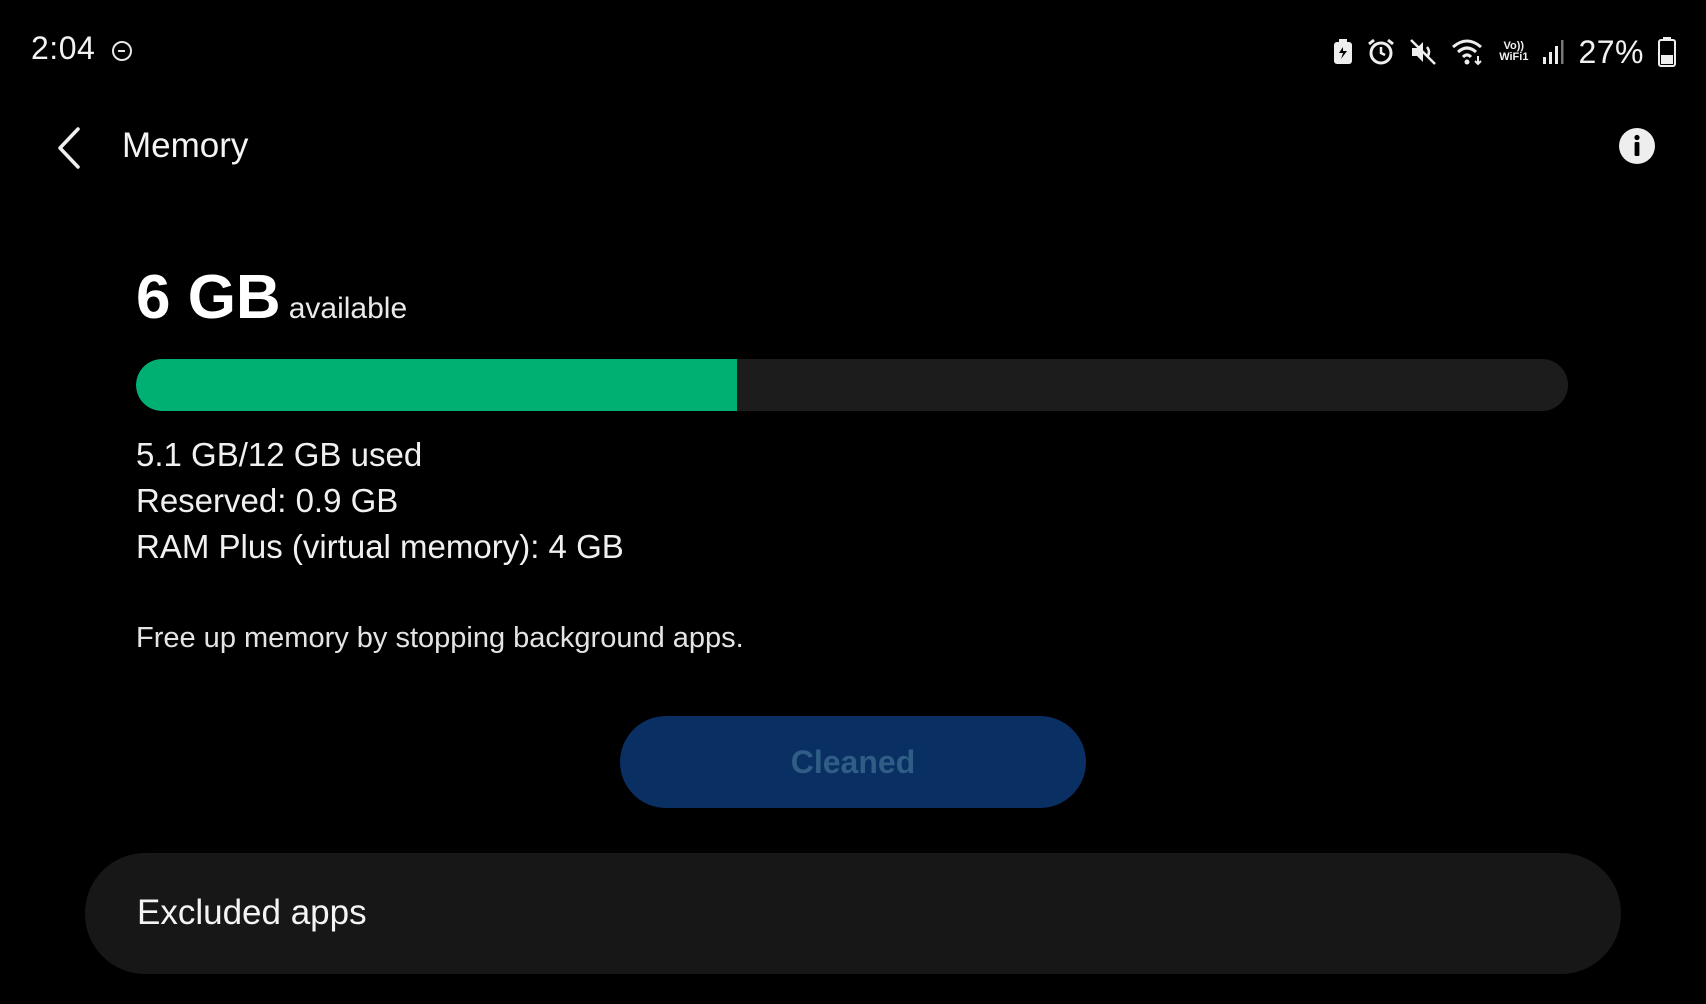 This screenshot has width=1706, height=1004. I want to click on available-memory: 6 GB available, so click(271, 297).